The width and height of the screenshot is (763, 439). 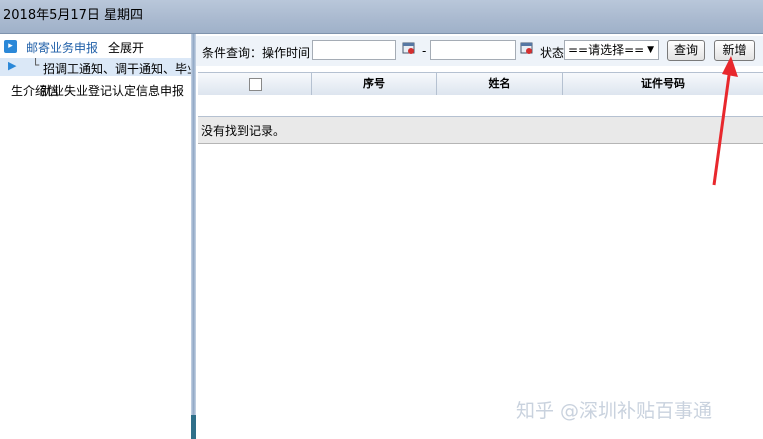 I want to click on column-header-name: 姓名, so click(x=500, y=84).